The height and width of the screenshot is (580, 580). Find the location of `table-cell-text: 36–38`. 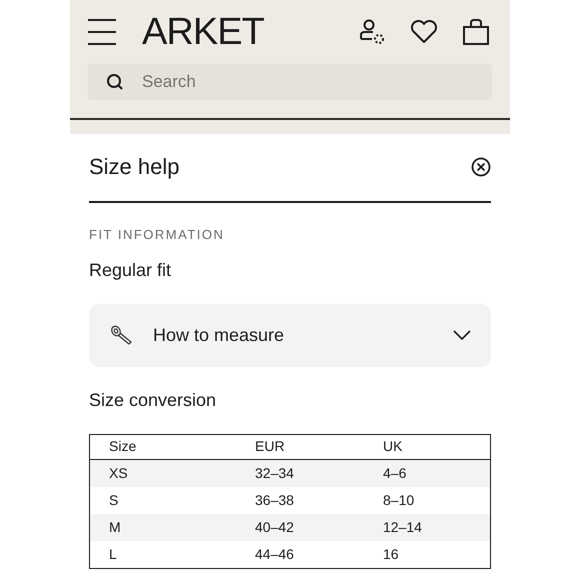

table-cell-text: 36–38 is located at coordinates (275, 500).